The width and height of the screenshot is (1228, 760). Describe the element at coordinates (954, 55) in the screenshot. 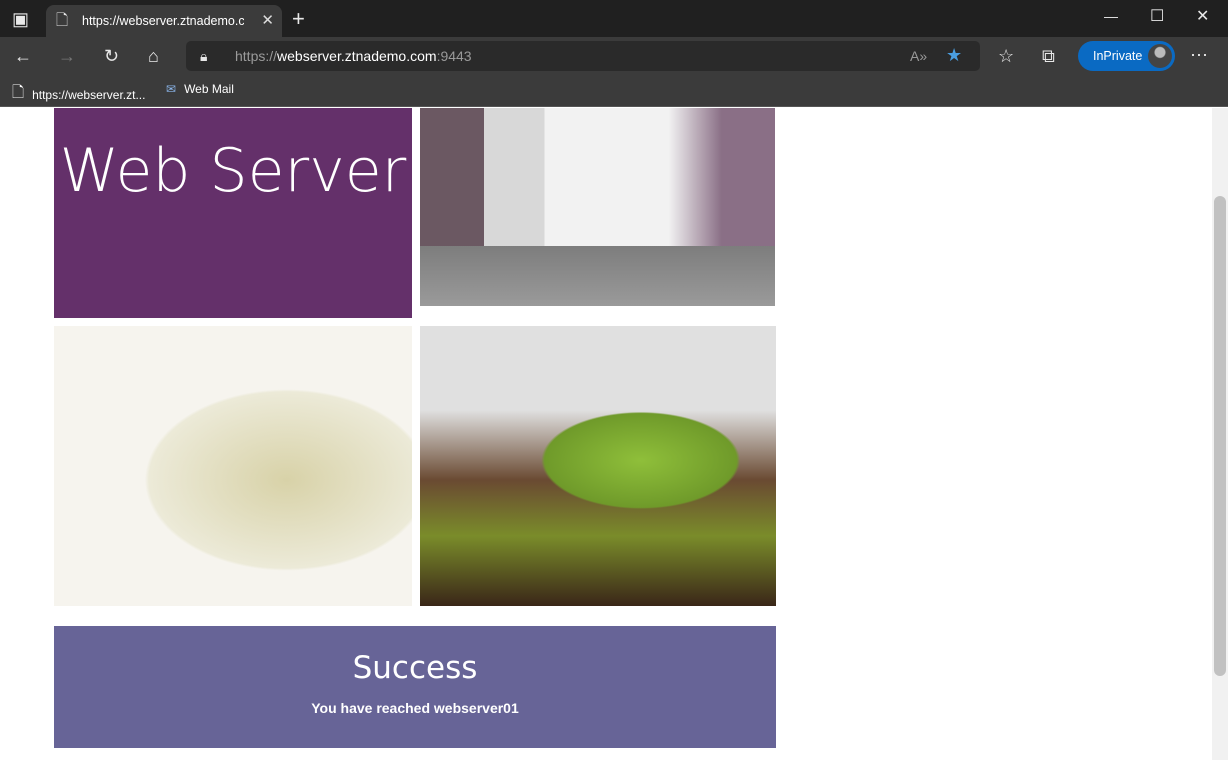

I see `favorite-star-icon: ★` at that location.